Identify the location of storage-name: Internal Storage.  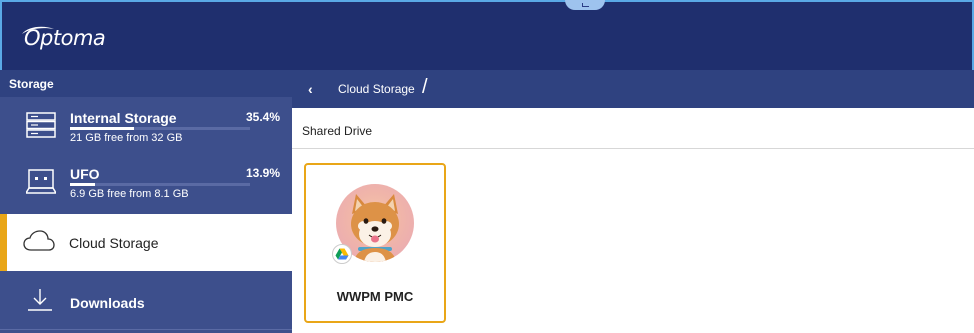
(123, 118).